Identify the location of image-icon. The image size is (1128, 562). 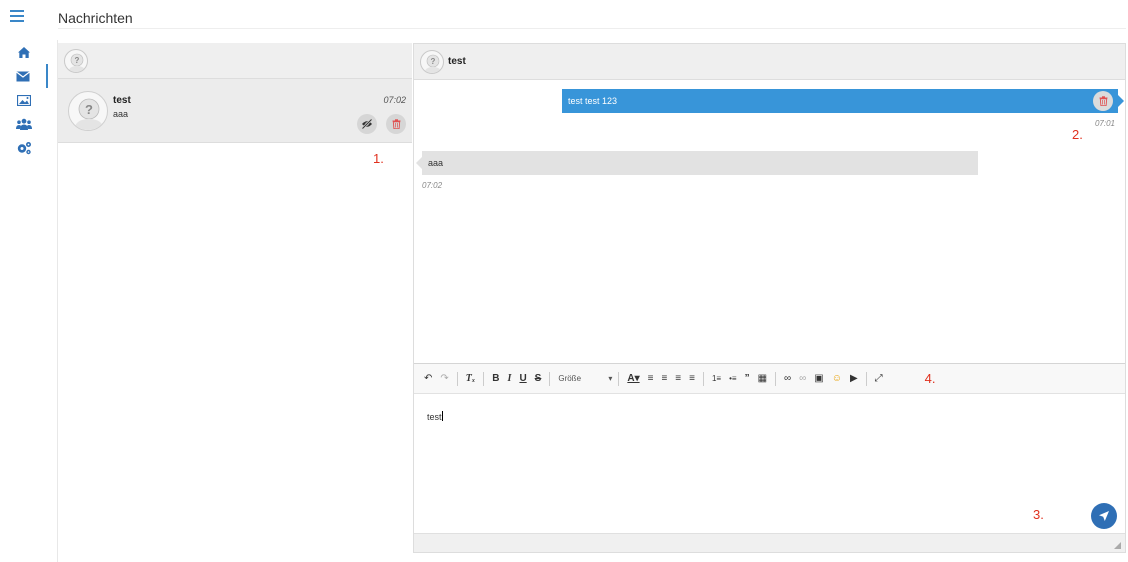
(24, 100).